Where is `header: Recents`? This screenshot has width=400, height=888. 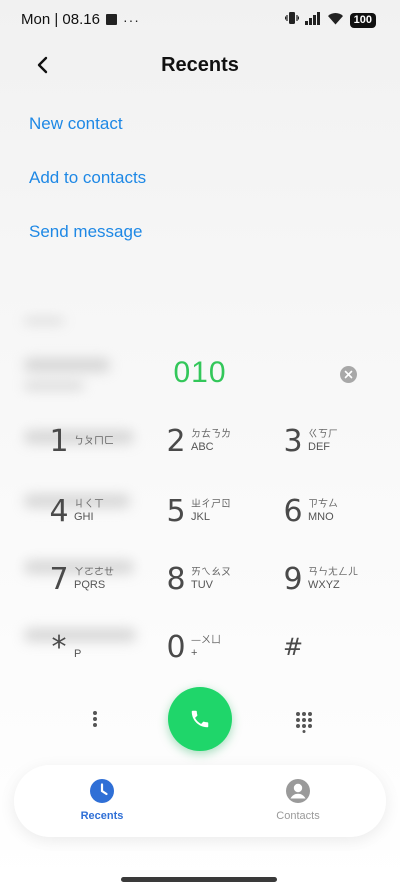
header: Recents is located at coordinates (200, 65).